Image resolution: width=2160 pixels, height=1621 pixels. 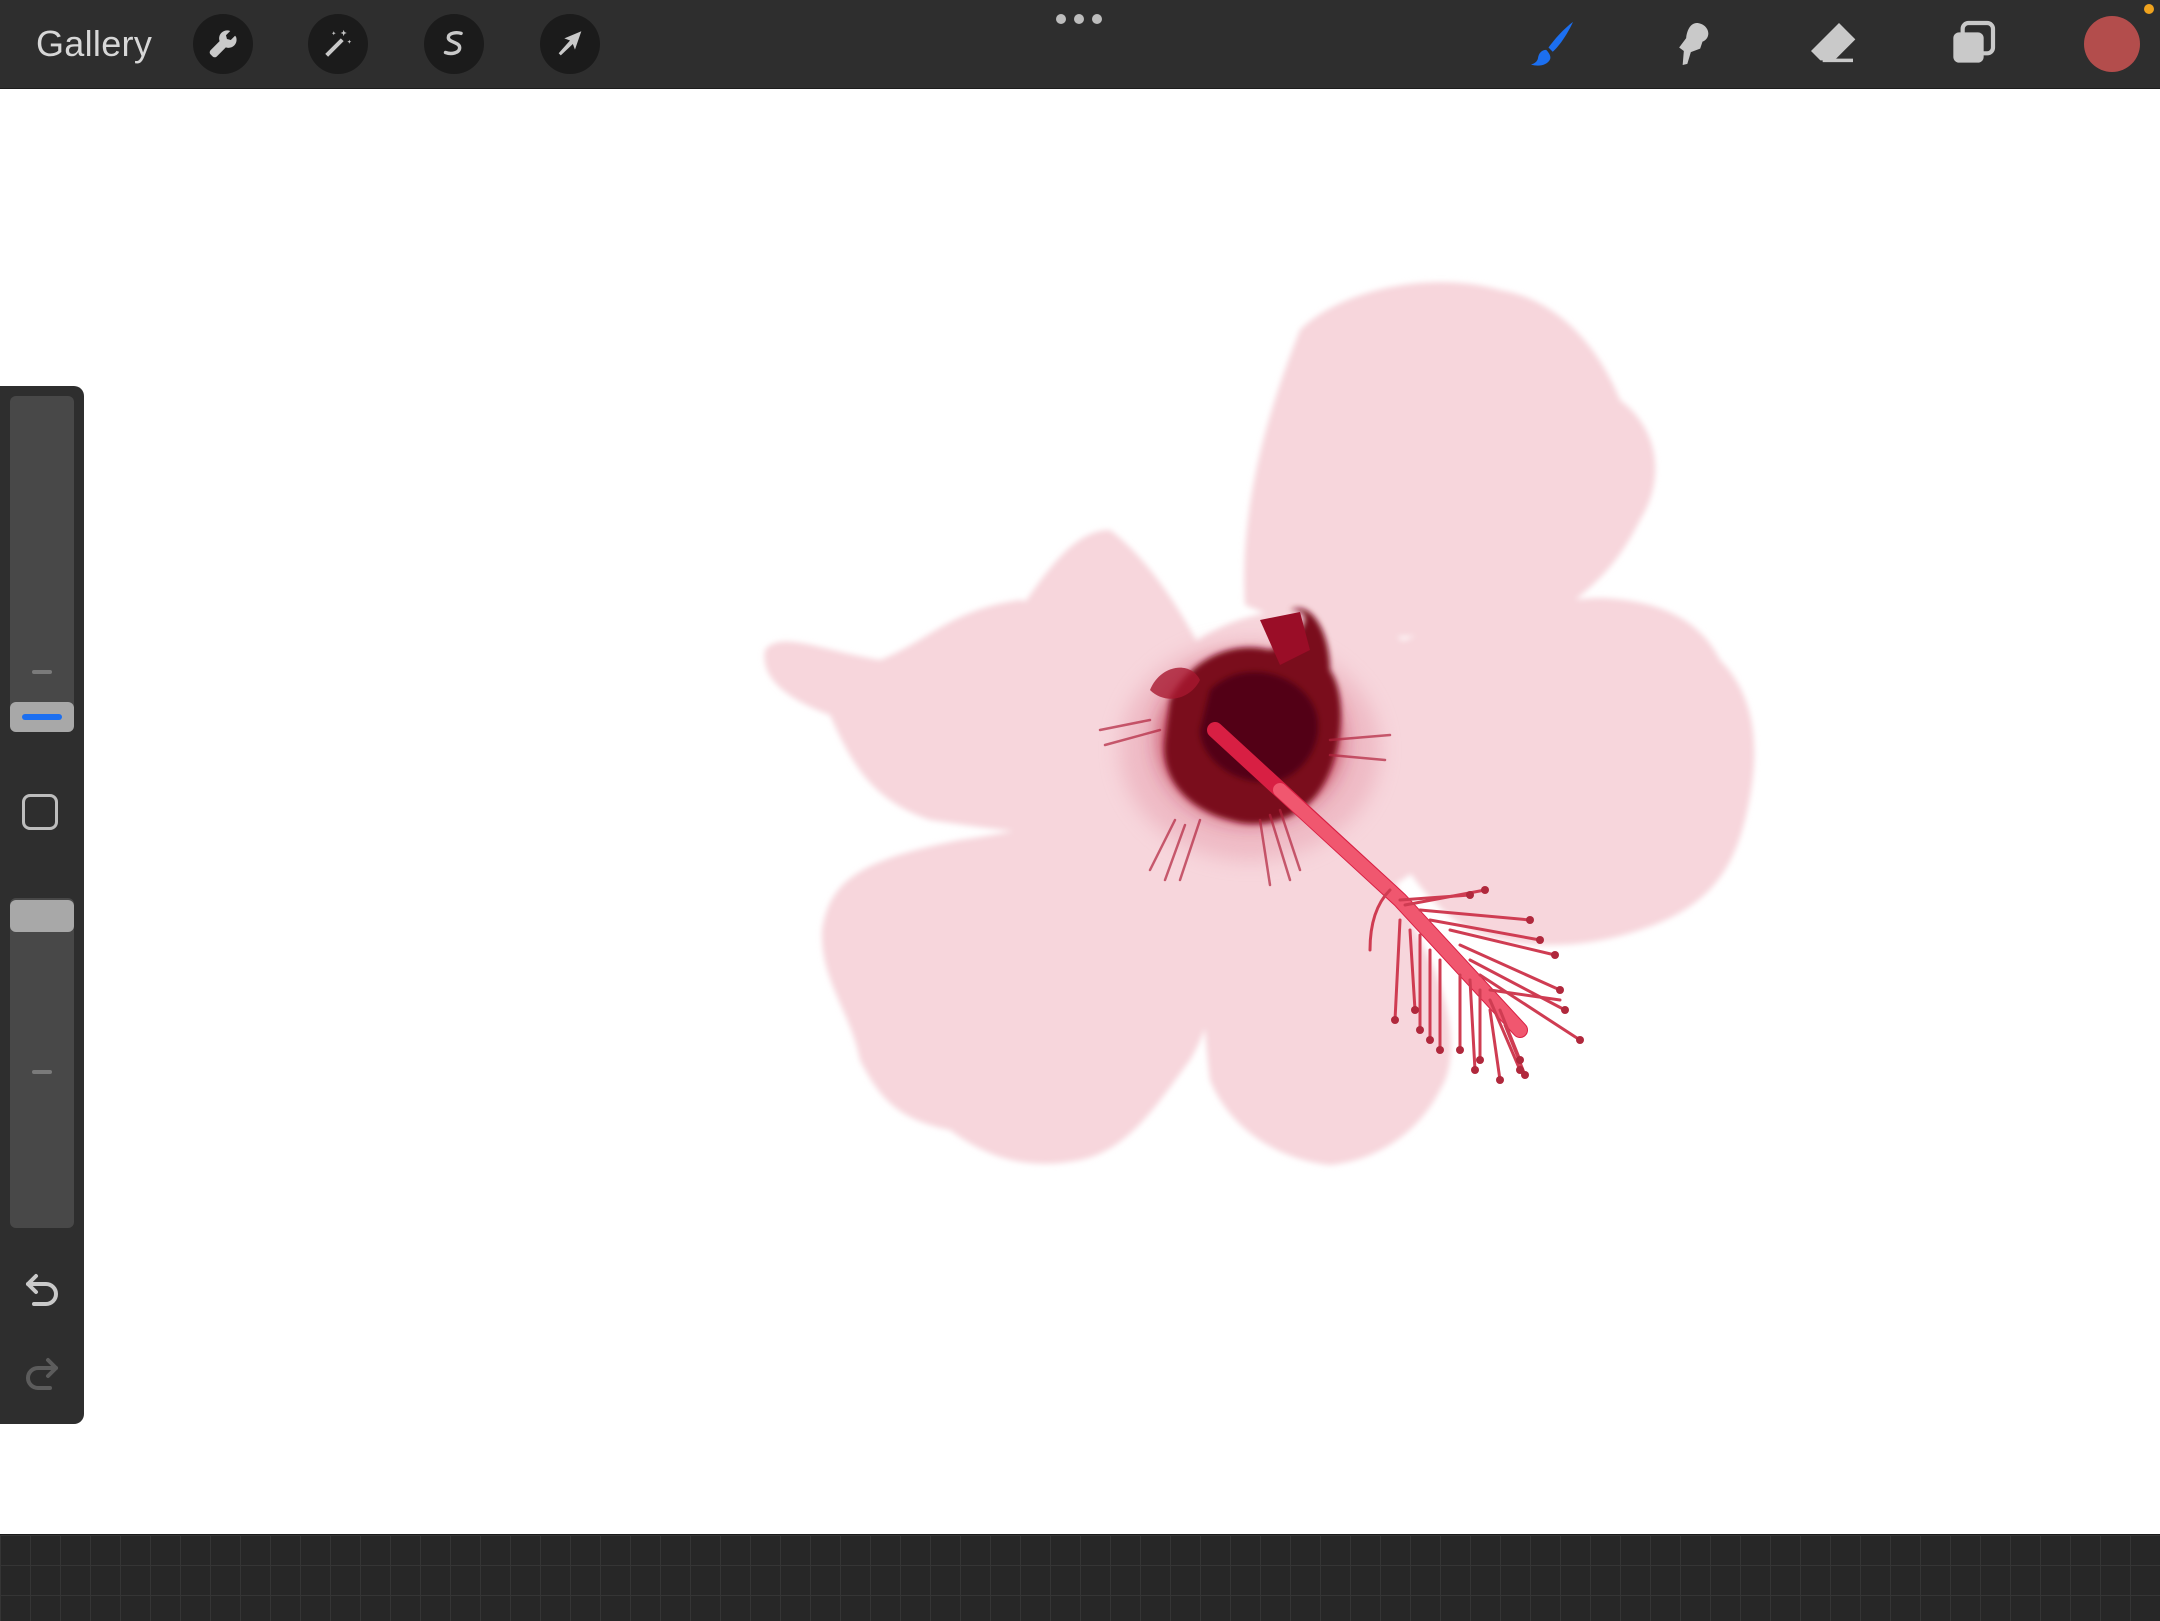 I want to click on notification-dot, so click(x=2149, y=9).